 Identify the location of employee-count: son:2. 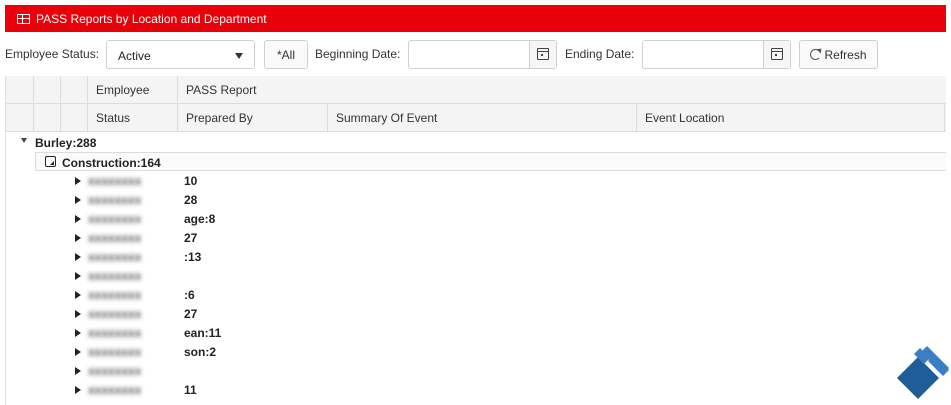
(200, 352).